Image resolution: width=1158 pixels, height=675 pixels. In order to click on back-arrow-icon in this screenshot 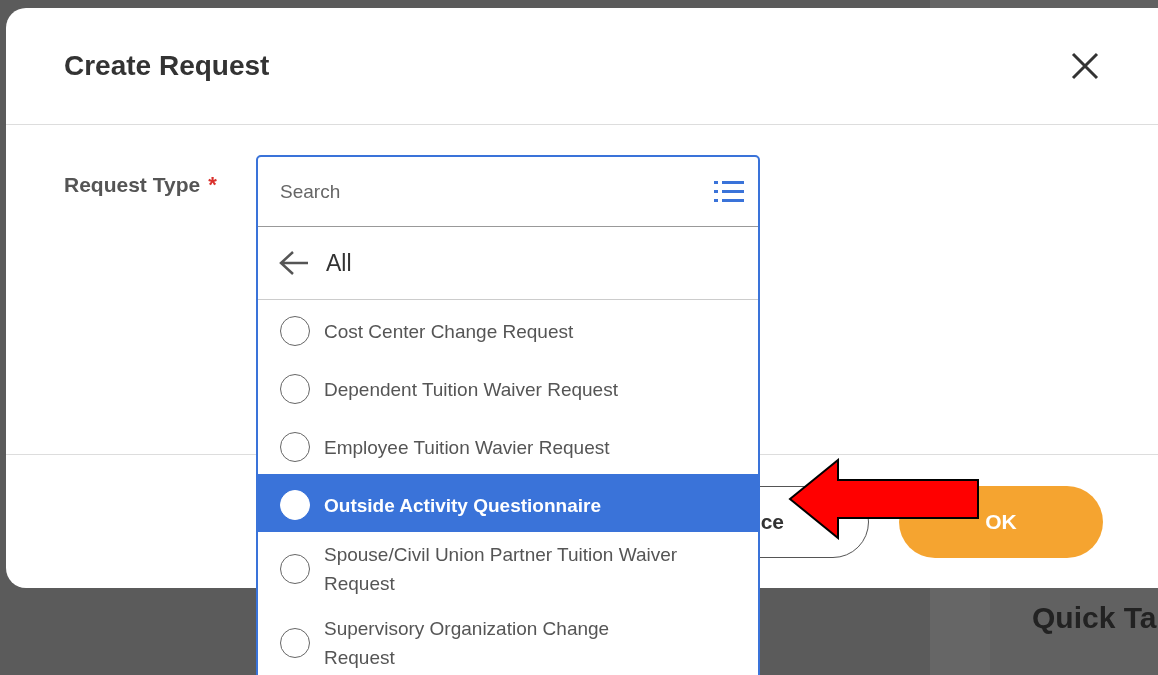, I will do `click(294, 263)`.